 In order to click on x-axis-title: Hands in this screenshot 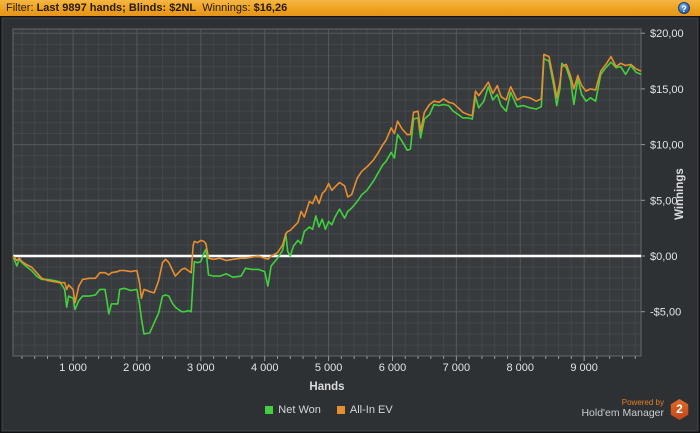, I will do `click(326, 387)`.